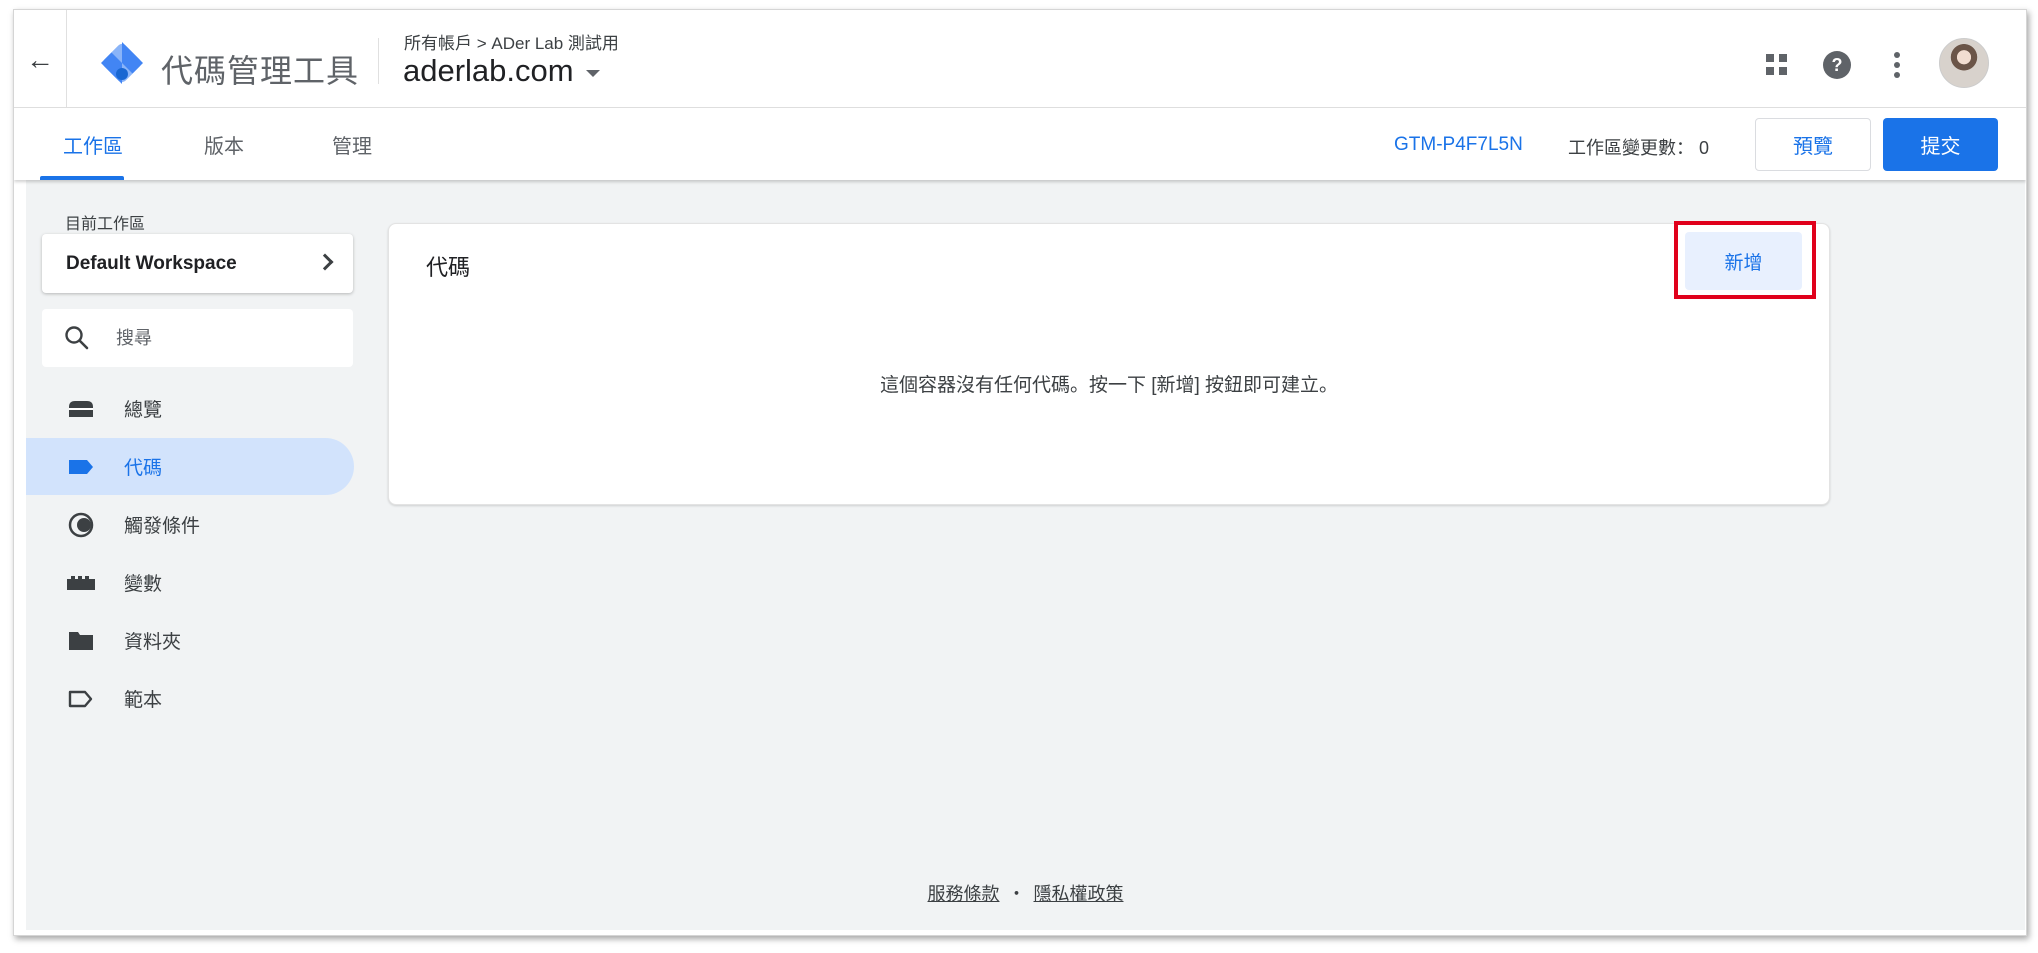  I want to click on current-workspace-label: 目前工作區, so click(105, 224).